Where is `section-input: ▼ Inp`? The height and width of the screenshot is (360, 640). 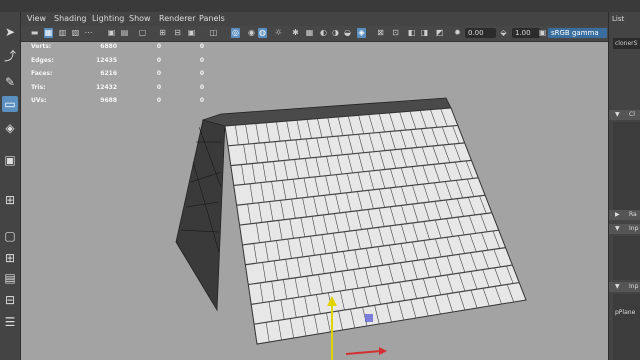 section-input: ▼ Inp is located at coordinates (624, 229).